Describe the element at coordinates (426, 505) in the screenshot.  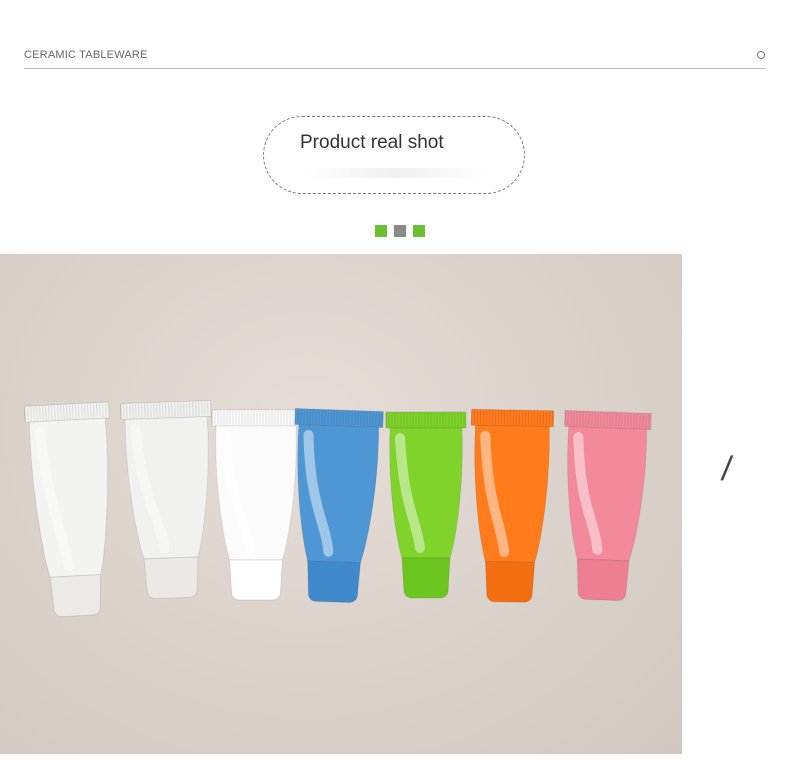
I see `green-tube` at that location.